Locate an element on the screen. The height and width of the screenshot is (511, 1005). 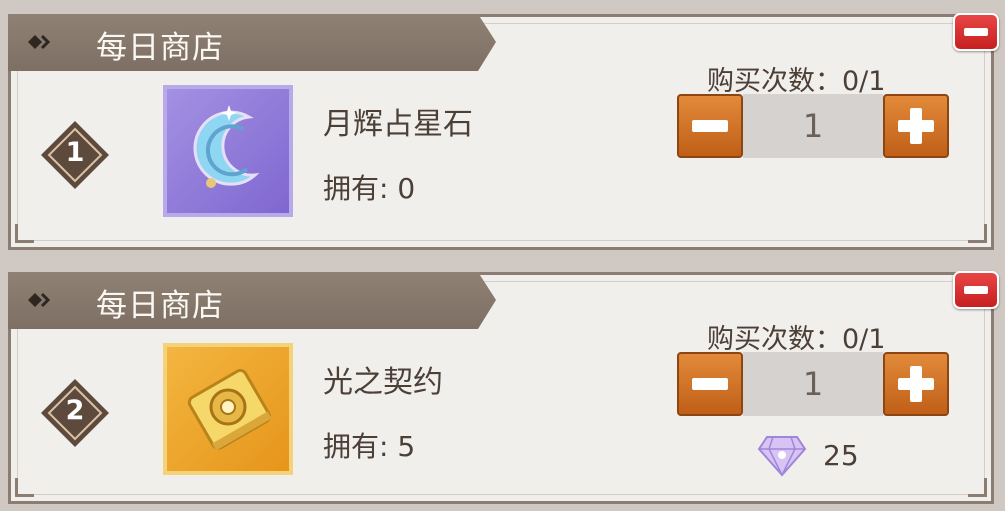
moon-stone-icon is located at coordinates (226, 146).